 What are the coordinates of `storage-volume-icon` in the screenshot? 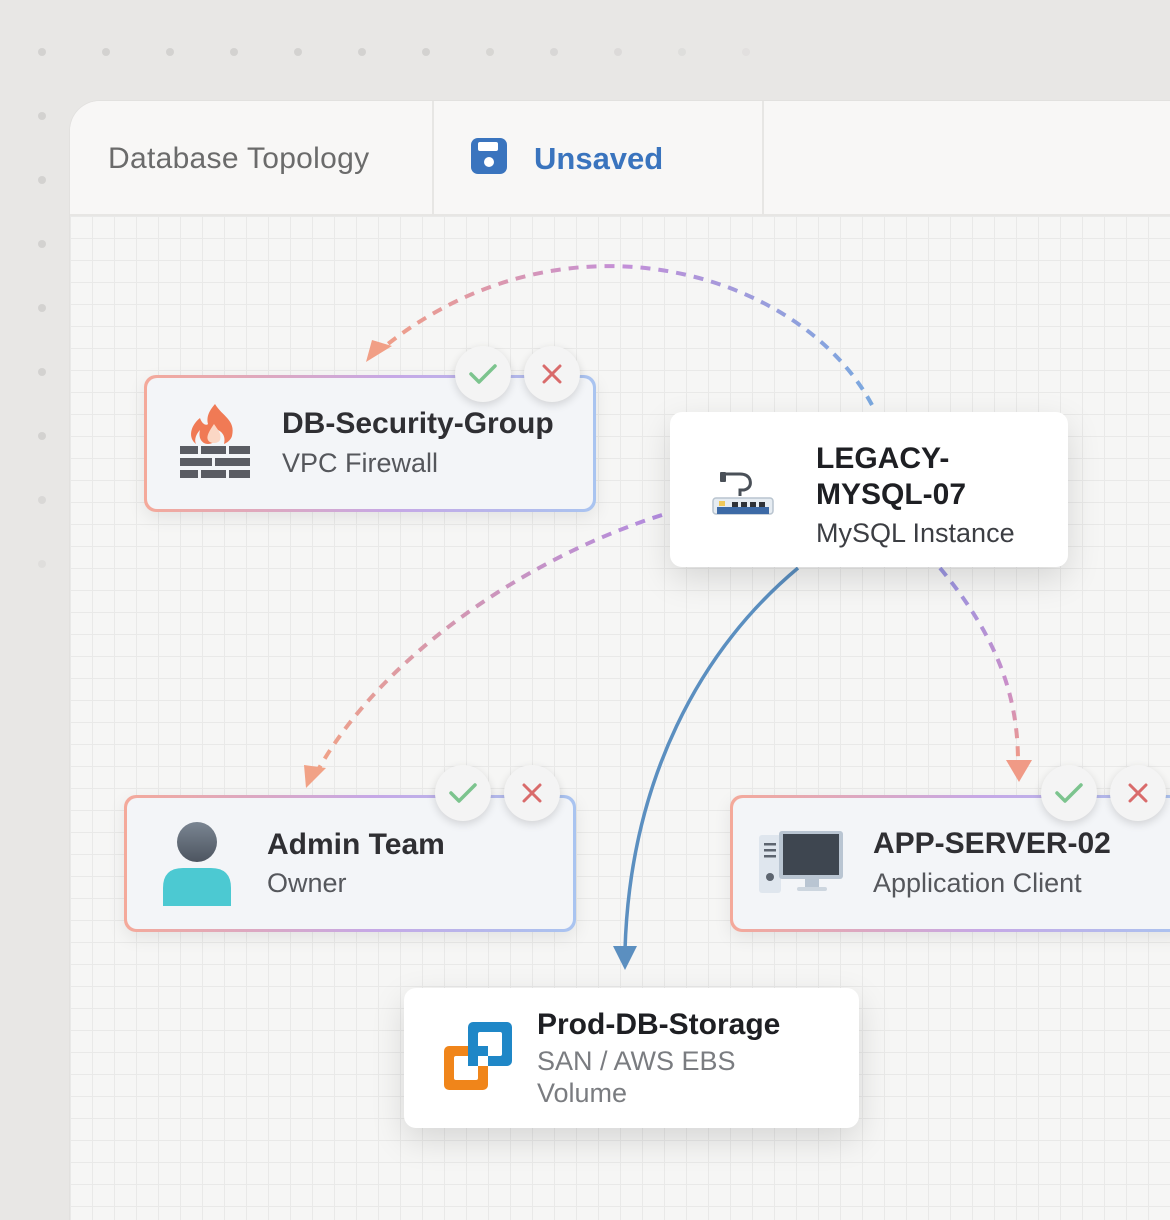 It's located at (479, 1059).